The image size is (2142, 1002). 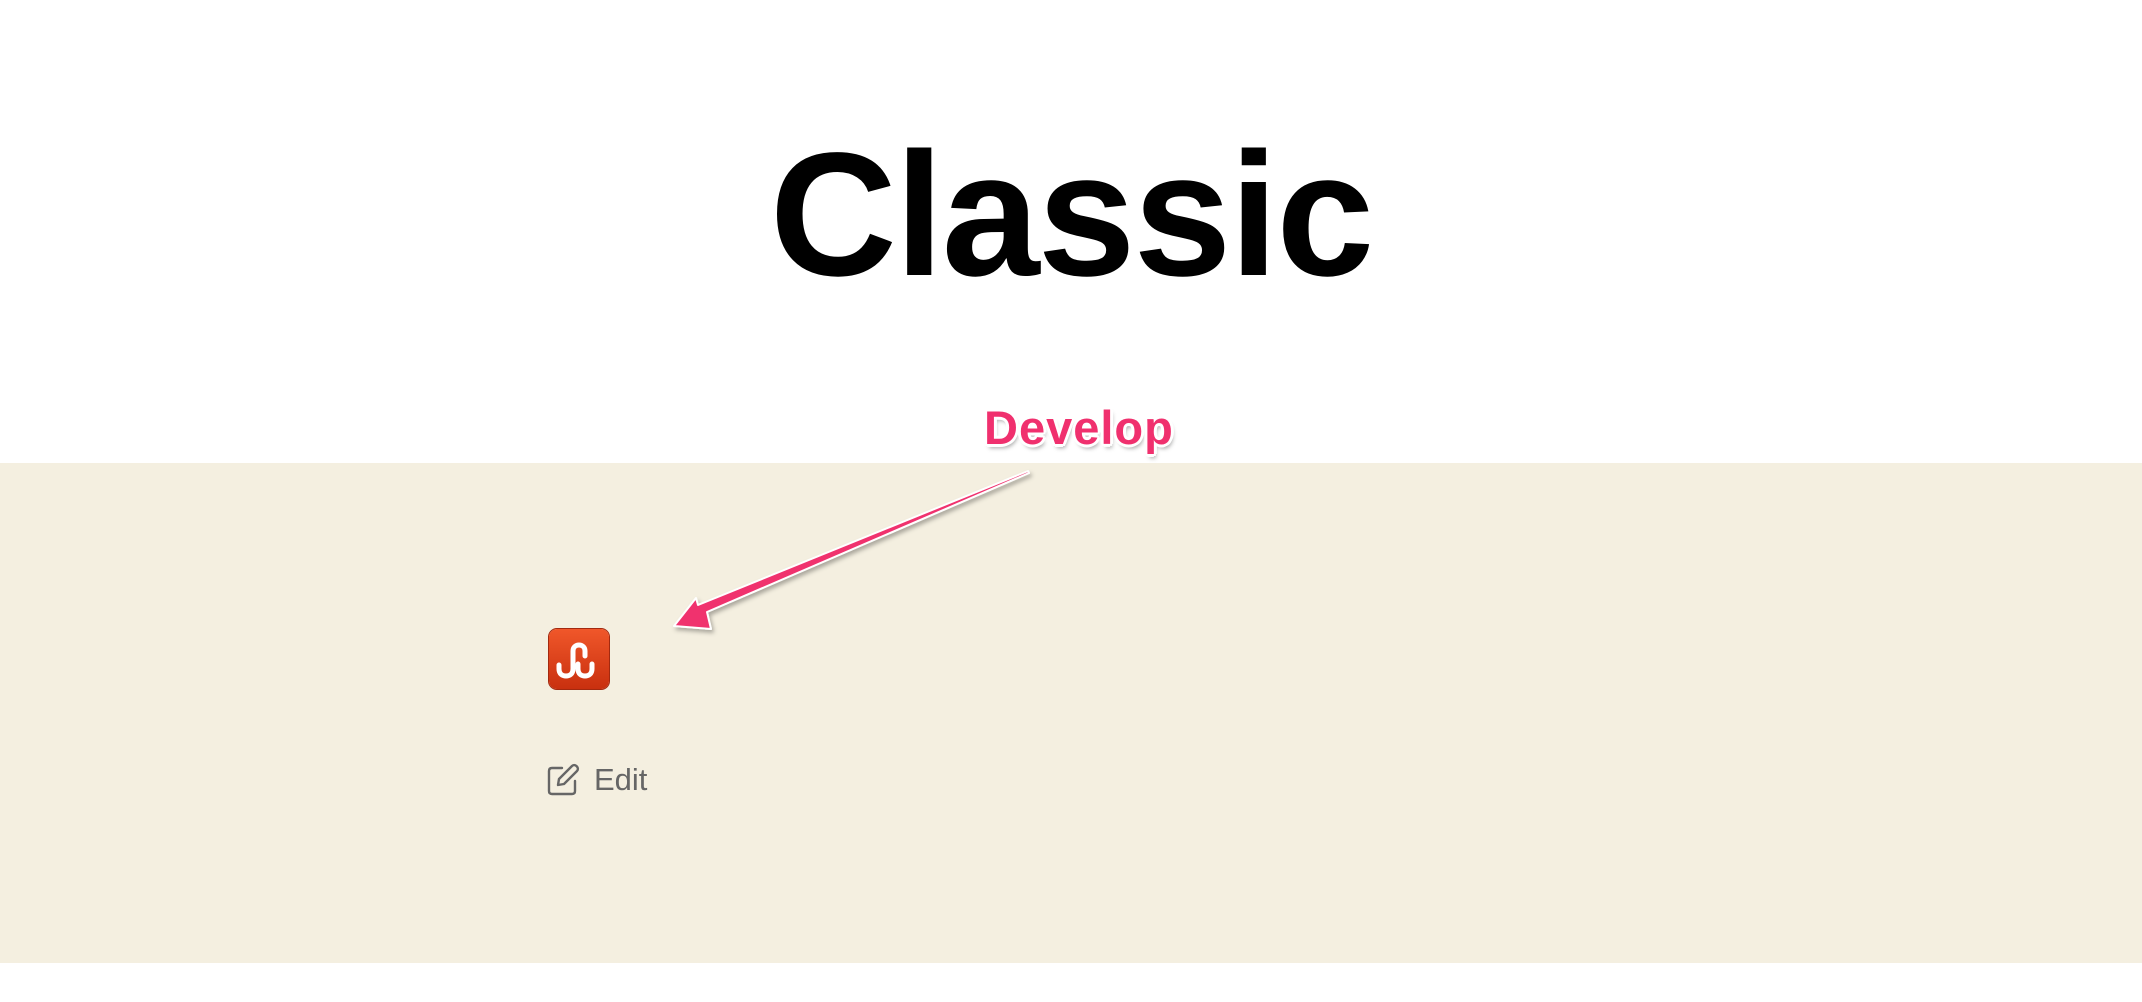 I want to click on page-title: Classic, so click(x=1071, y=215).